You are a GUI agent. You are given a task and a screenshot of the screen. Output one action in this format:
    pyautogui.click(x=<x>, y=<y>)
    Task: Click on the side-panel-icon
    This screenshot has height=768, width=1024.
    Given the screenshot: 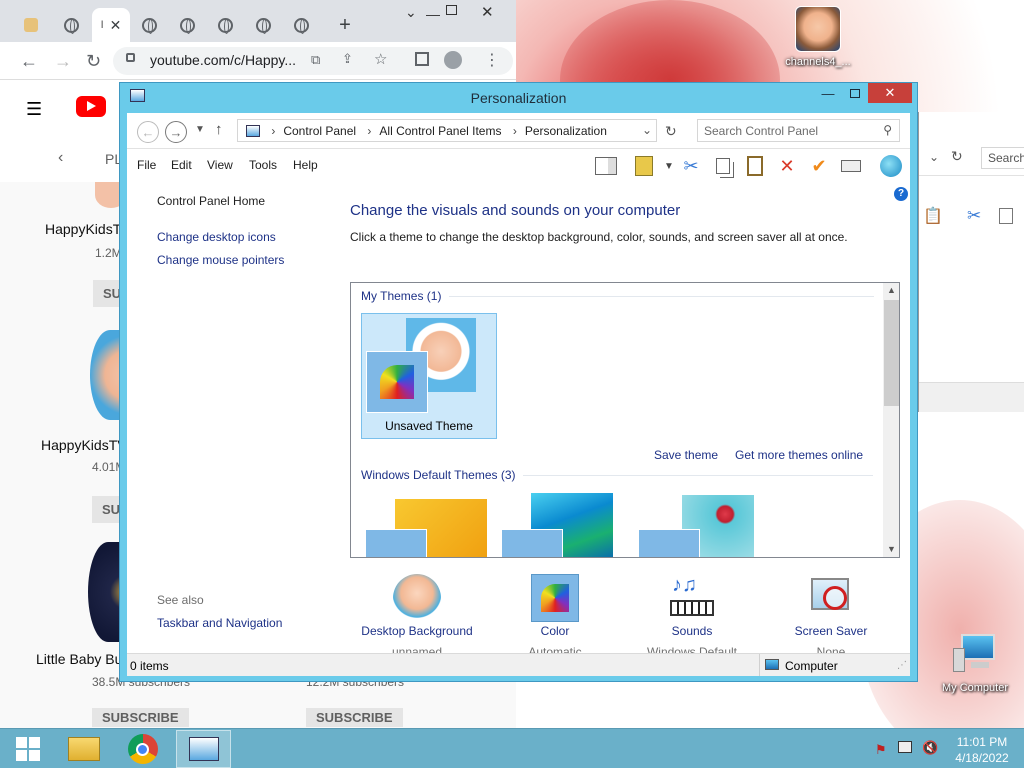 What is the action you would take?
    pyautogui.click(x=422, y=59)
    